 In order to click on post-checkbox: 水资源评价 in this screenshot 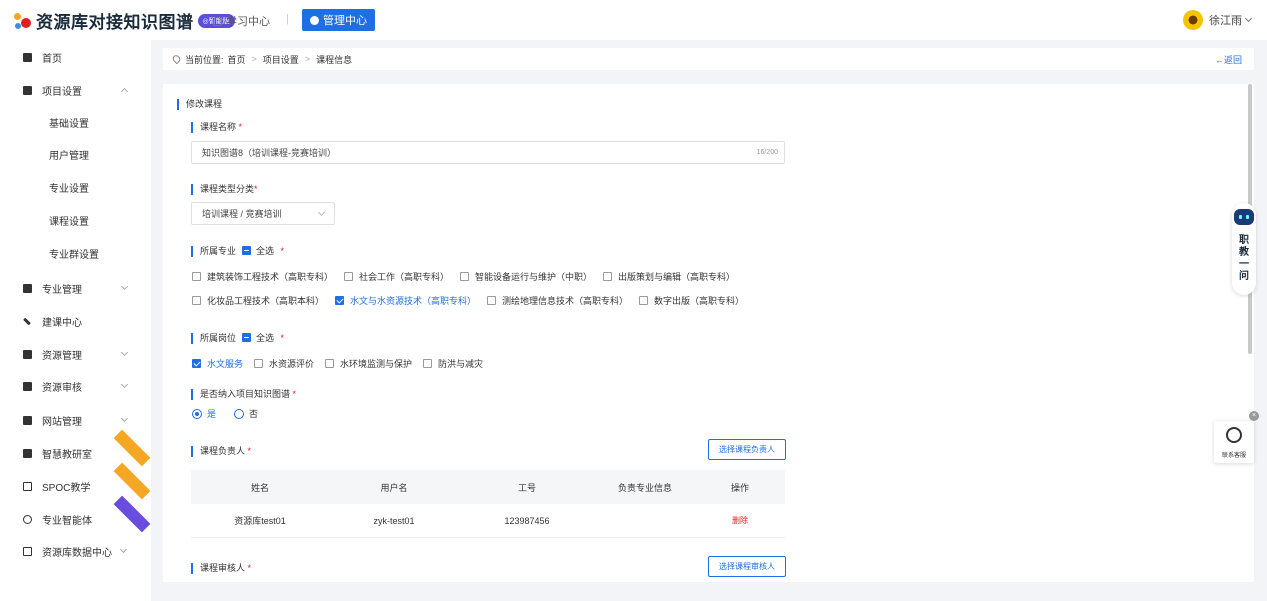, I will do `click(284, 363)`.